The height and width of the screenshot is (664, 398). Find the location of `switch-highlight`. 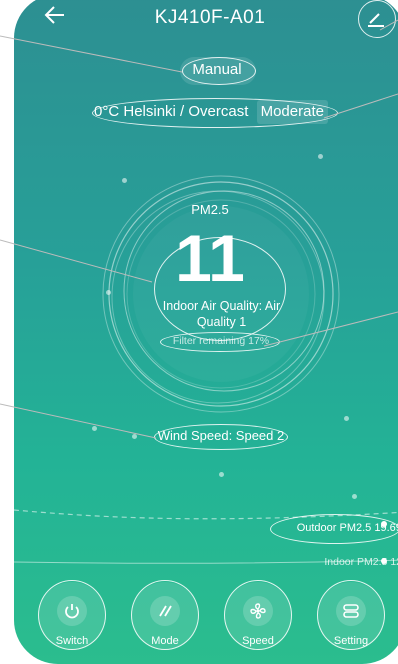

switch-highlight is located at coordinates (72, 615).